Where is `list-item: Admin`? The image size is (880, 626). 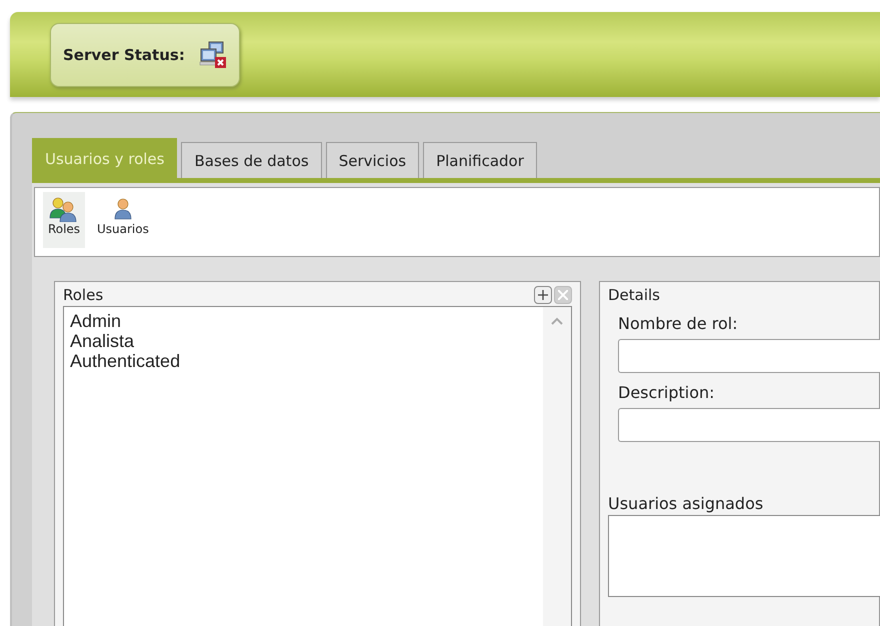 list-item: Admin is located at coordinates (303, 321).